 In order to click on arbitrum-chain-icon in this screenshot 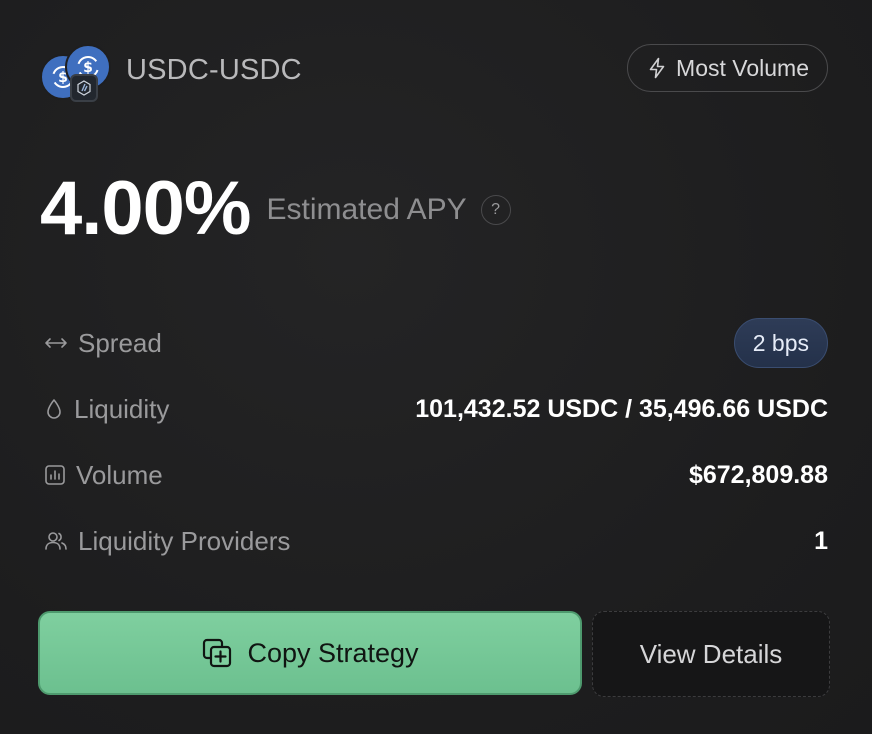, I will do `click(84, 88)`.